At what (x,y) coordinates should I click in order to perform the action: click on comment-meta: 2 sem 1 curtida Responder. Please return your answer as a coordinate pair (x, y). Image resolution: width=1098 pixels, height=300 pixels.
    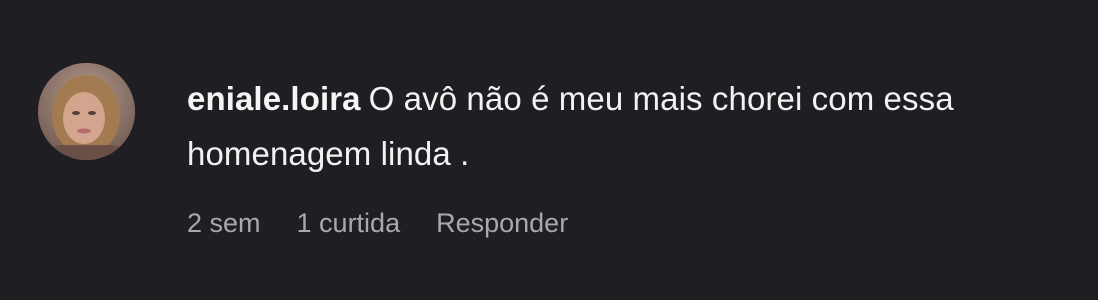
    Looking at the image, I should click on (627, 223).